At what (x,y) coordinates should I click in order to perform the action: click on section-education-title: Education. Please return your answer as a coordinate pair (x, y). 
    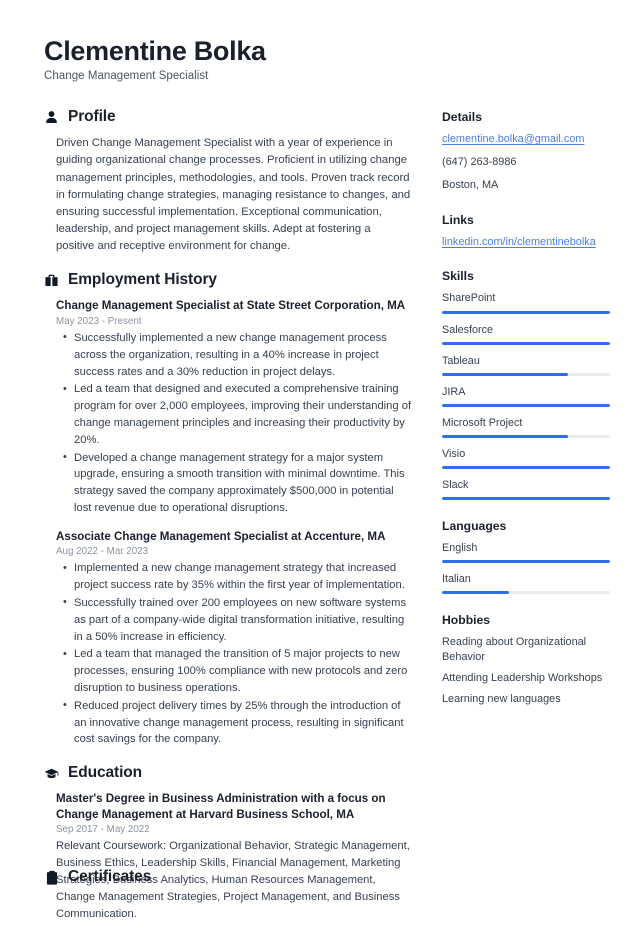
    Looking at the image, I should click on (105, 773).